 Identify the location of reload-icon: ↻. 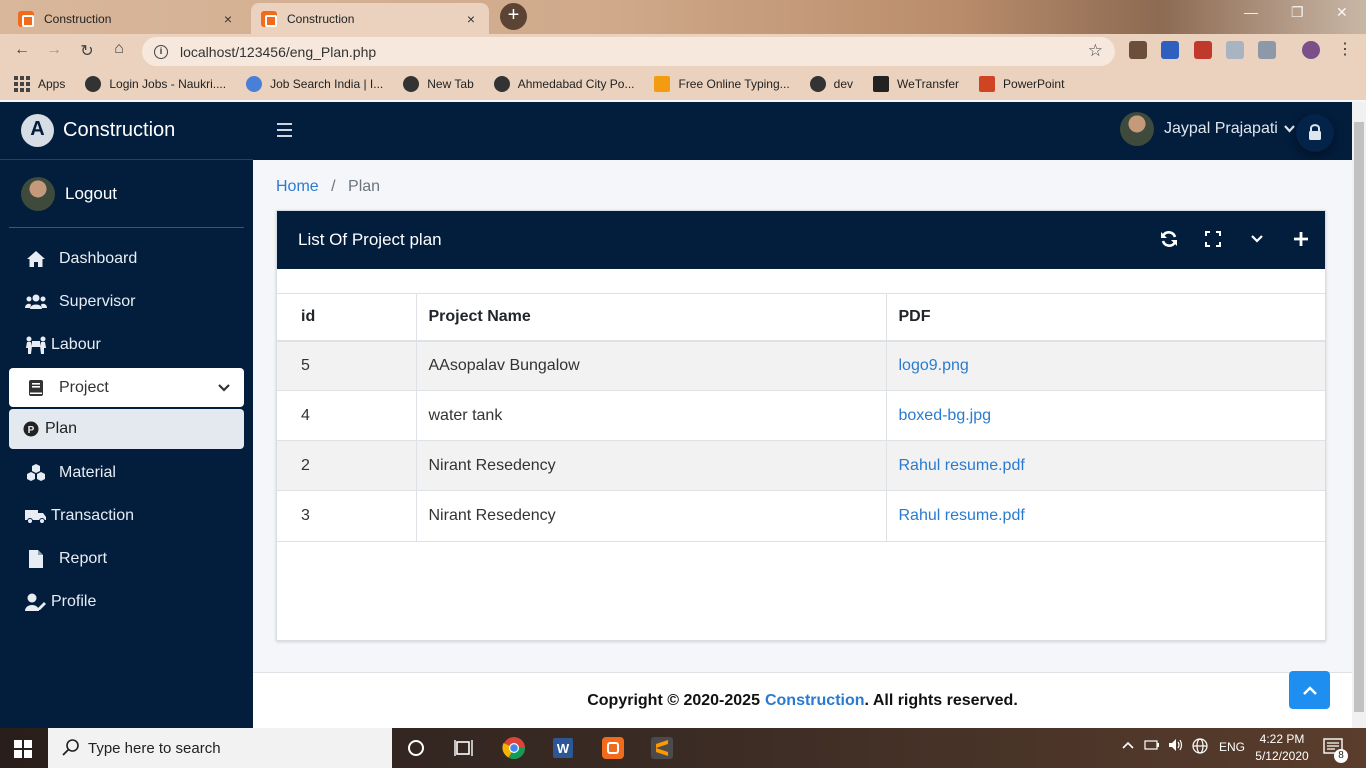
(87, 51).